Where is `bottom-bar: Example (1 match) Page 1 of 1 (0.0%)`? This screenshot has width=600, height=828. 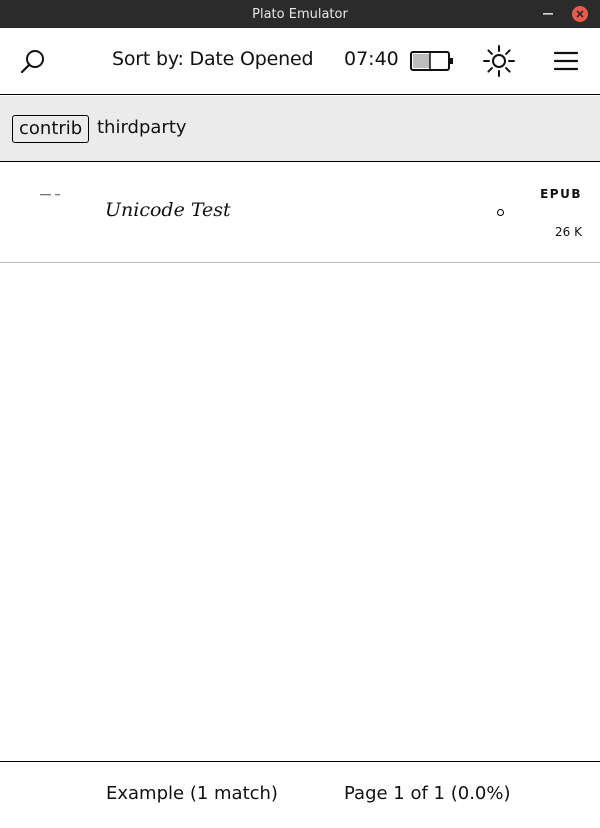
bottom-bar: Example (1 match) Page 1 of 1 (0.0%) is located at coordinates (300, 794).